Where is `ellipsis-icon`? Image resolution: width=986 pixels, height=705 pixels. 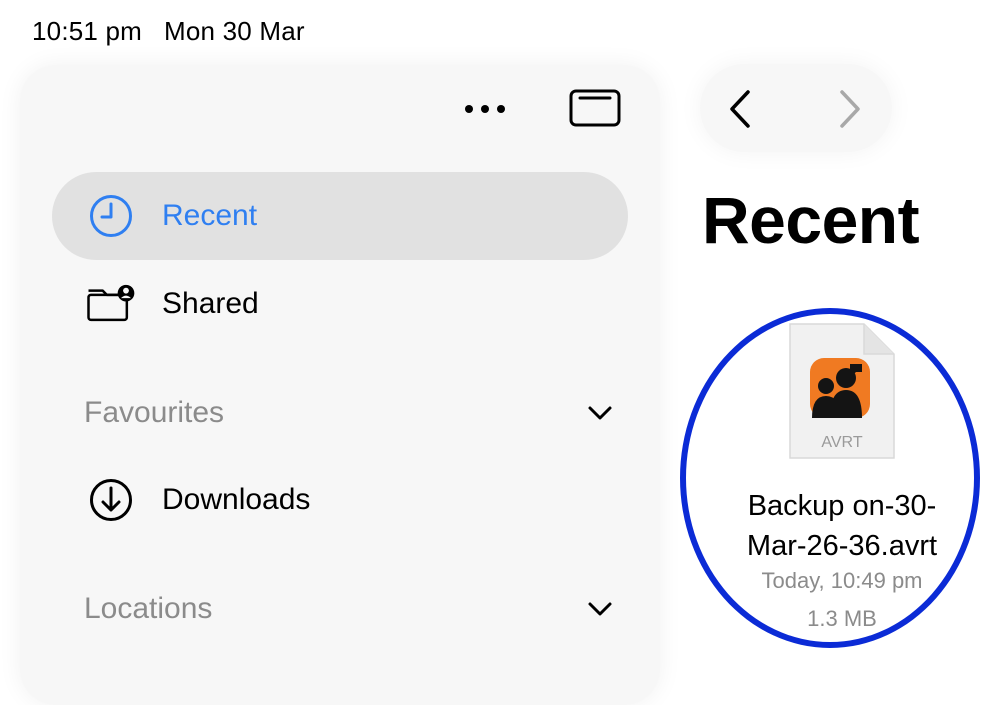
ellipsis-icon is located at coordinates (485, 109).